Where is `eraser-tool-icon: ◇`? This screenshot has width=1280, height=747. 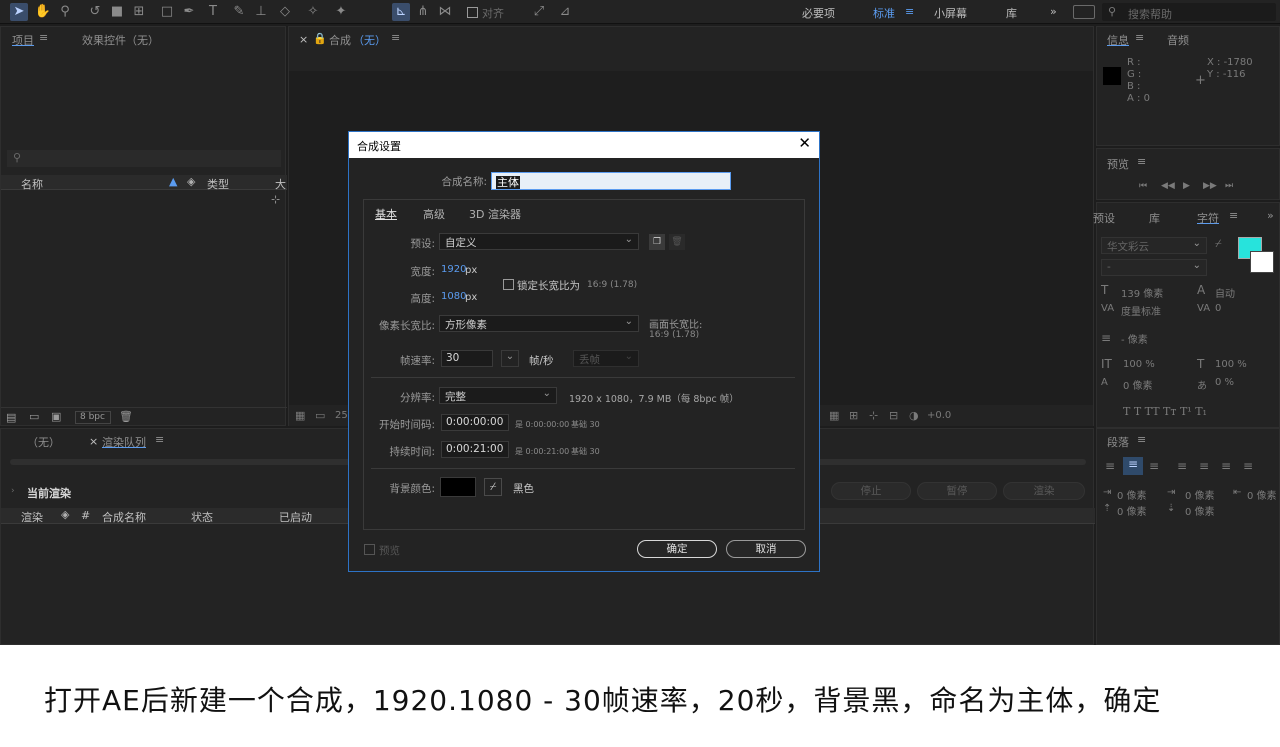 eraser-tool-icon: ◇ is located at coordinates (285, 12).